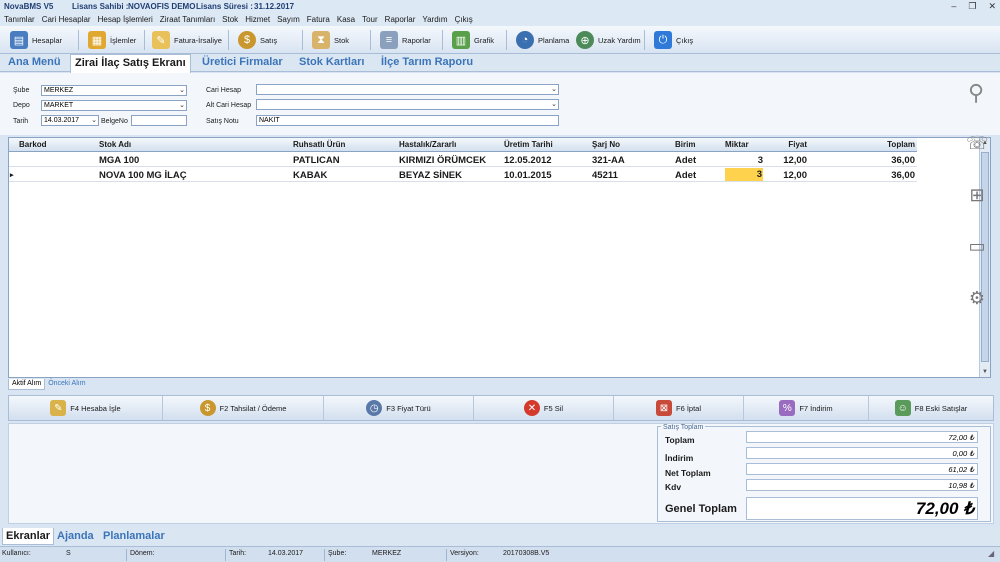 This screenshot has height=562, width=1000. What do you see at coordinates (991, 553) in the screenshot?
I see `resize-grip-icon: ◢` at bounding box center [991, 553].